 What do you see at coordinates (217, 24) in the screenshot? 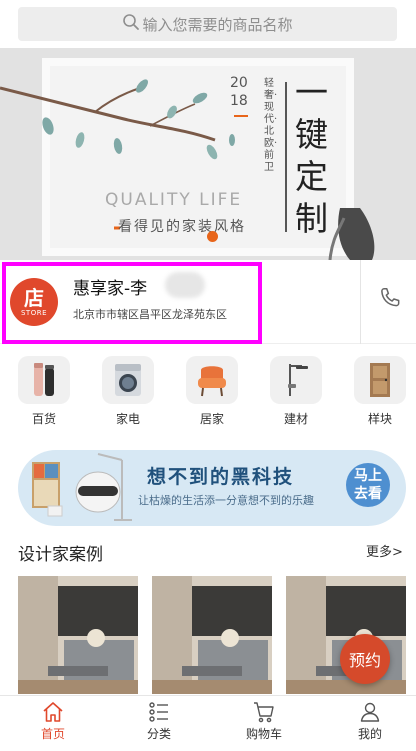
I see `search-placeholder: 输入您需要的商品名称` at bounding box center [217, 24].